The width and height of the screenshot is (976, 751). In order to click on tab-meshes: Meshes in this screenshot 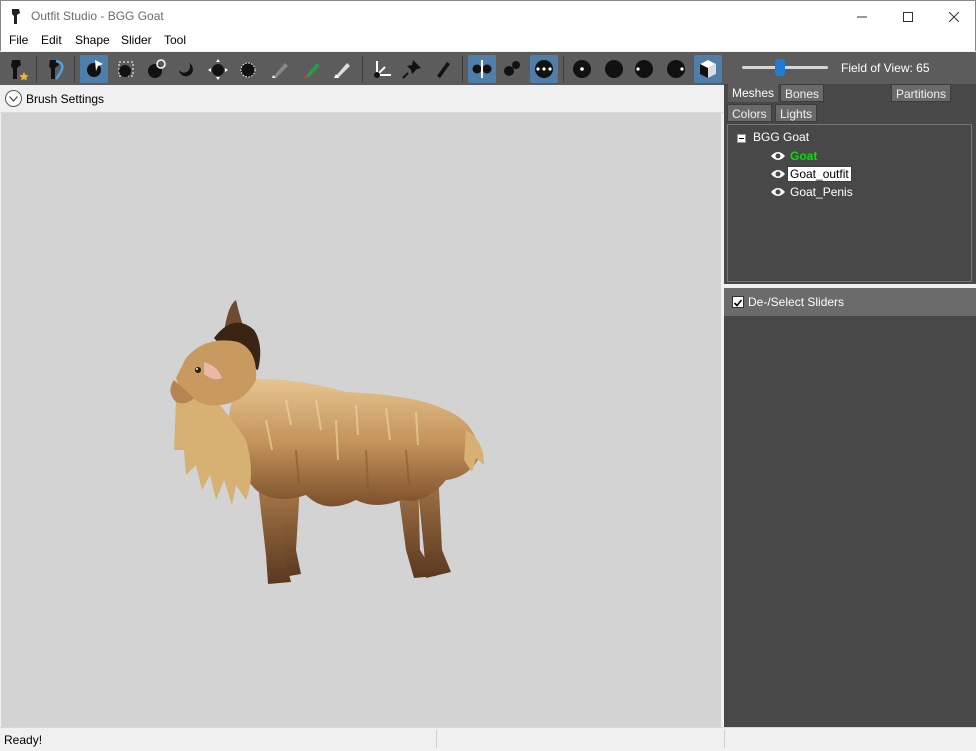, I will do `click(753, 93)`.